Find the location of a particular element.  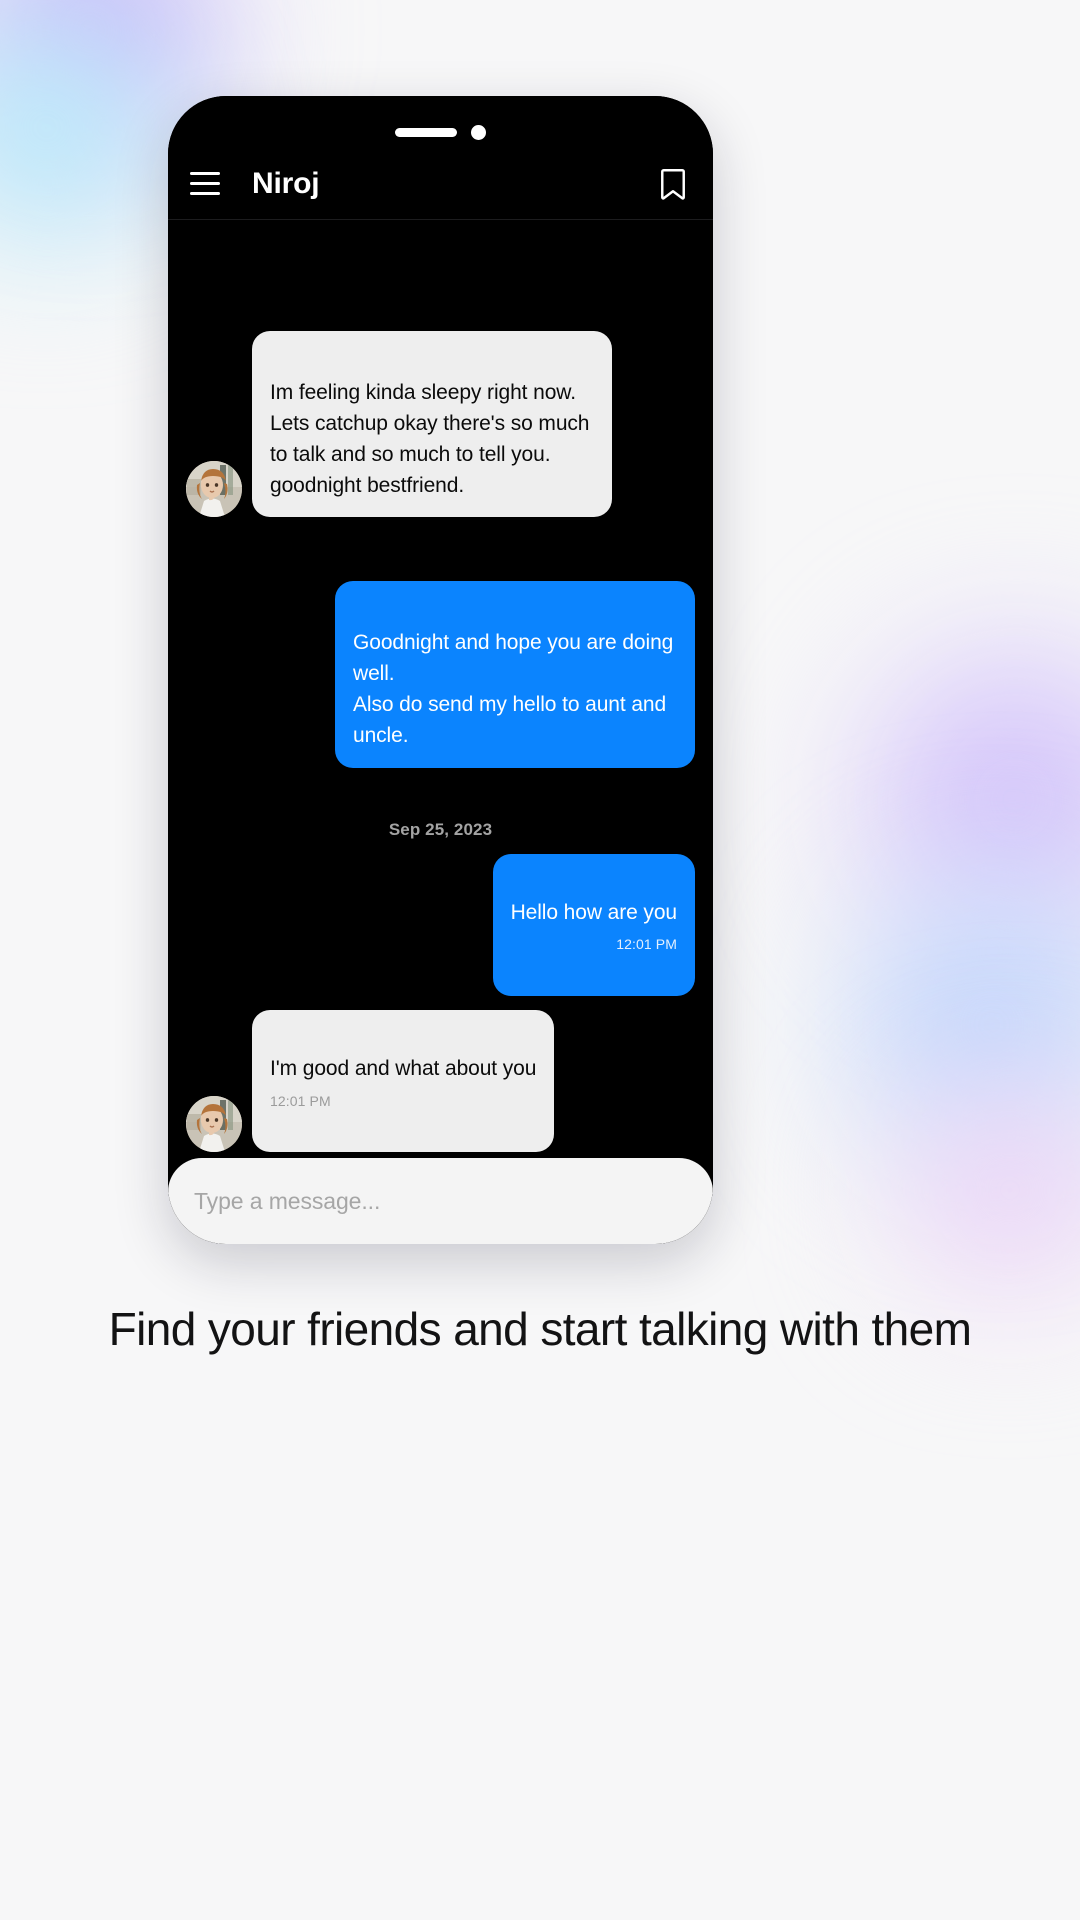

front-camera-dot-icon is located at coordinates (478, 132).